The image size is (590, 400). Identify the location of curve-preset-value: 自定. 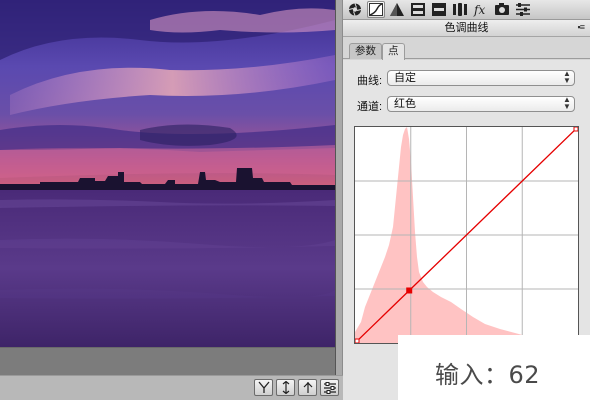
(405, 78).